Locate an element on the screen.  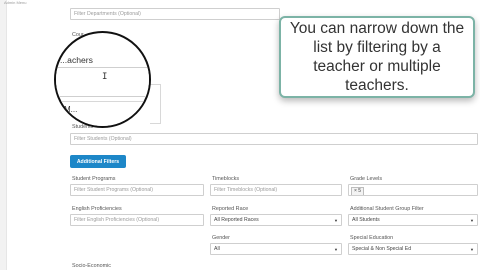
additional-student-group-label: Additional Student Group Filter is located at coordinates (387, 209).